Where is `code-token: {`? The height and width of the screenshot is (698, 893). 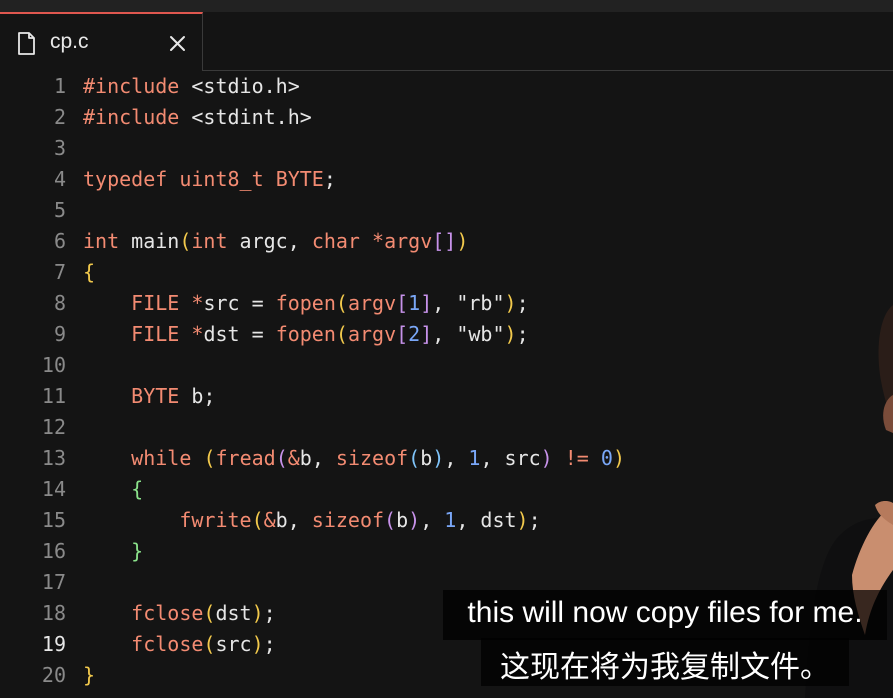 code-token: { is located at coordinates (89, 272).